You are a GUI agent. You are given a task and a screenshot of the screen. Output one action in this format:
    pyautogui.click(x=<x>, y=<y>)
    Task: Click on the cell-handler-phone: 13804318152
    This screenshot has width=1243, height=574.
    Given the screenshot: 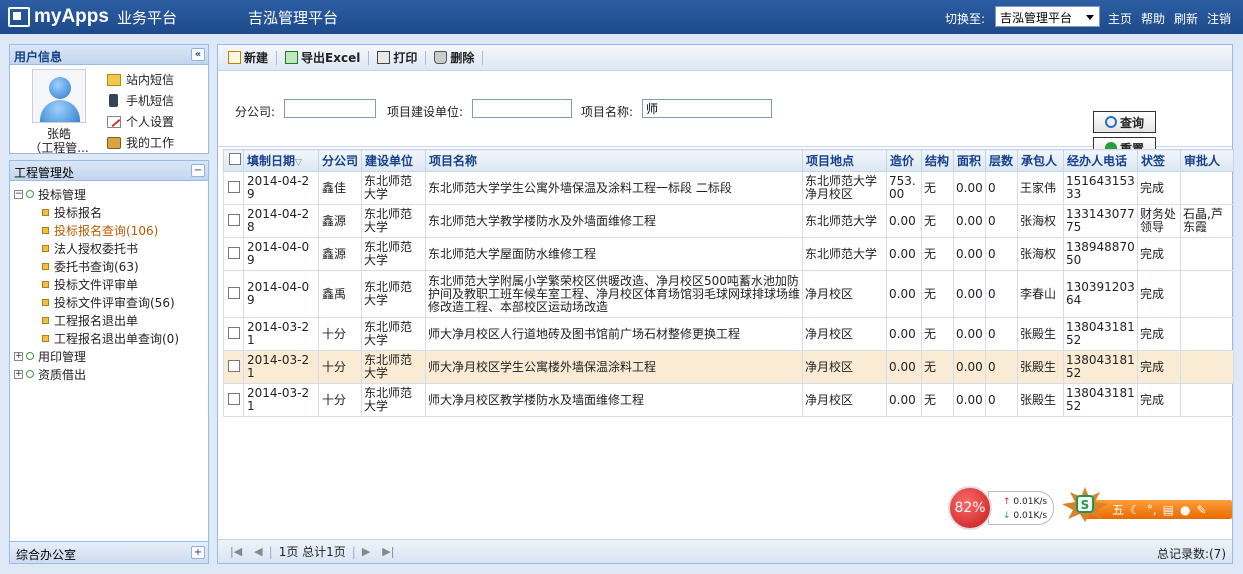 What is the action you would take?
    pyautogui.click(x=1100, y=367)
    